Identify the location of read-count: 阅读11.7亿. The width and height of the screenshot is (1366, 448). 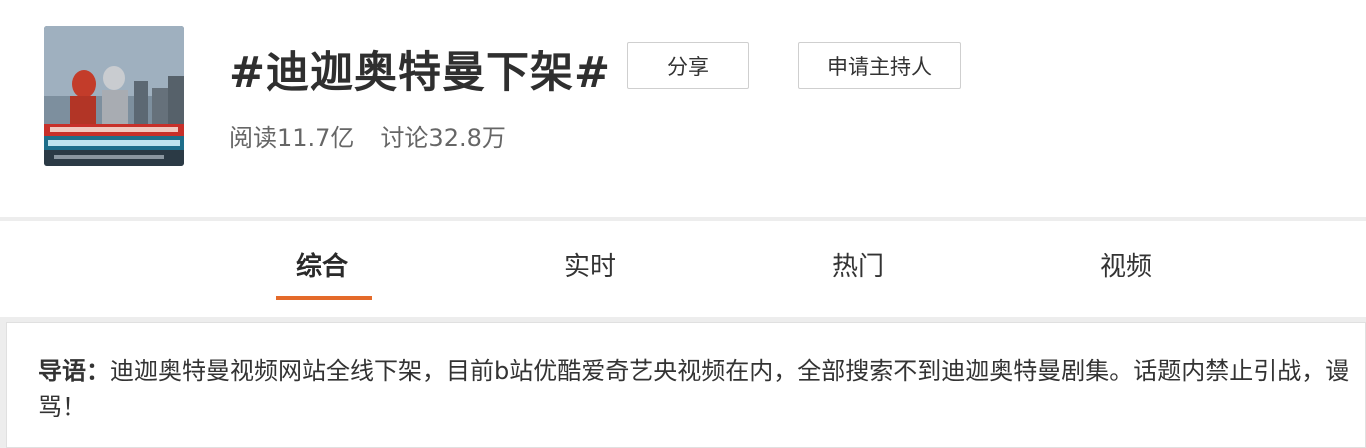
(292, 138).